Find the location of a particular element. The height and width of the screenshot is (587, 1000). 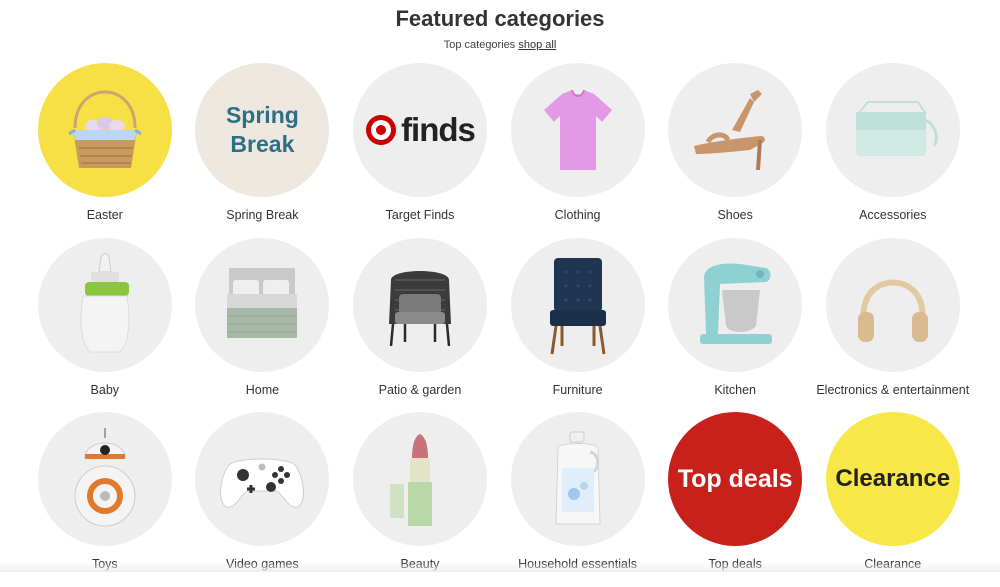

category-shoes: Shoes is located at coordinates (735, 150).